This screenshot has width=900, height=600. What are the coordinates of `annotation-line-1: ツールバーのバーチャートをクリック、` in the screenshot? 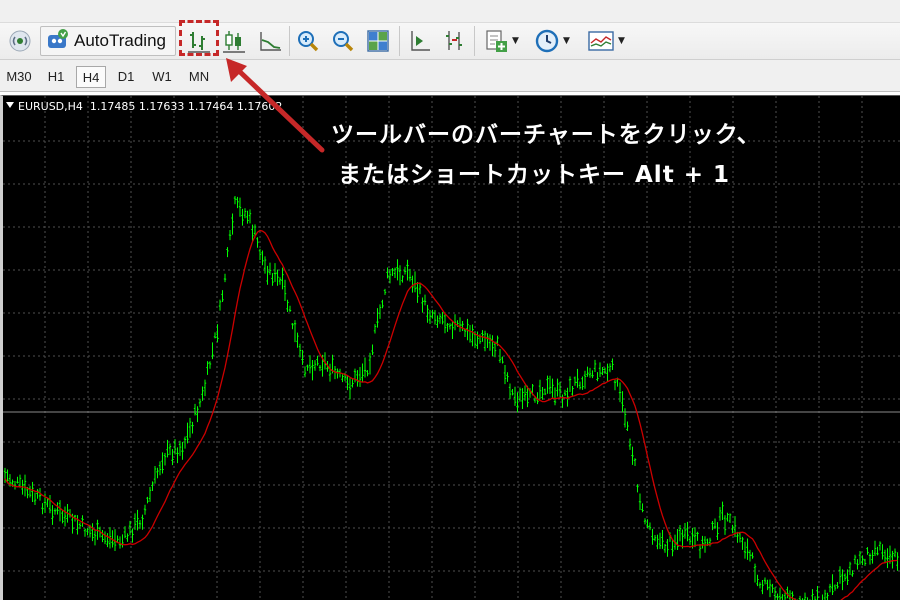 It's located at (546, 135).